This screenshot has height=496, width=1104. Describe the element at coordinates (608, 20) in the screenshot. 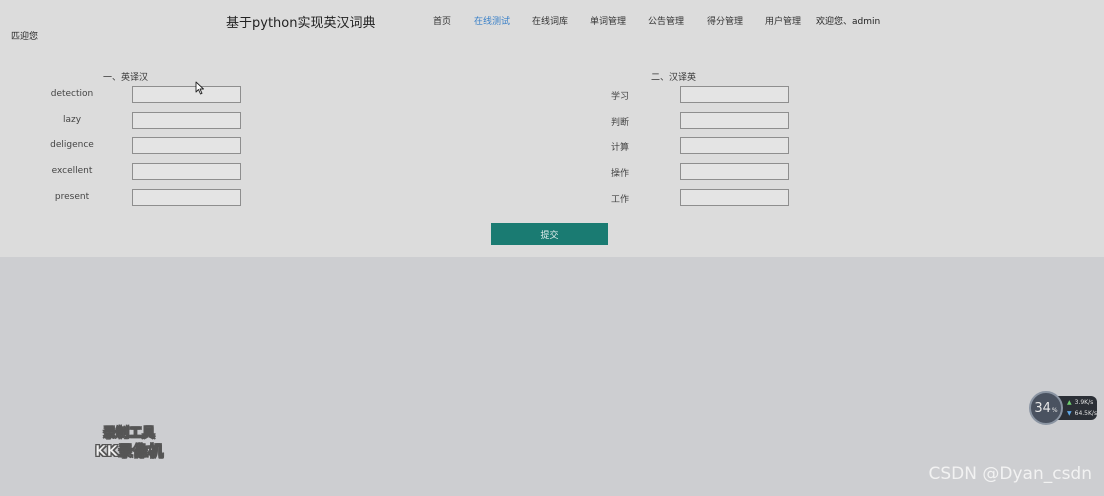

I see `nav-word-management: 单词管理` at that location.